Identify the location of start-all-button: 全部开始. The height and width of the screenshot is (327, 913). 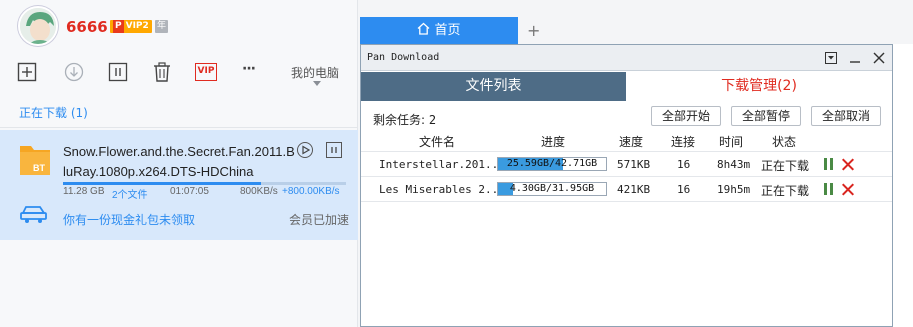
(686, 116).